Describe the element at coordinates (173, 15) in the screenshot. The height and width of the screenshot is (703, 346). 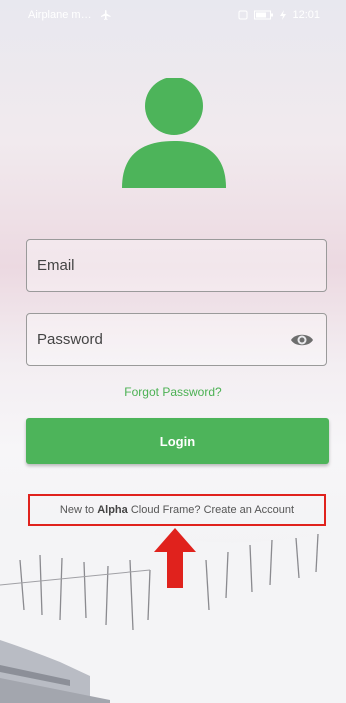
I see `status-bar: Airplane m… 12:01` at that location.